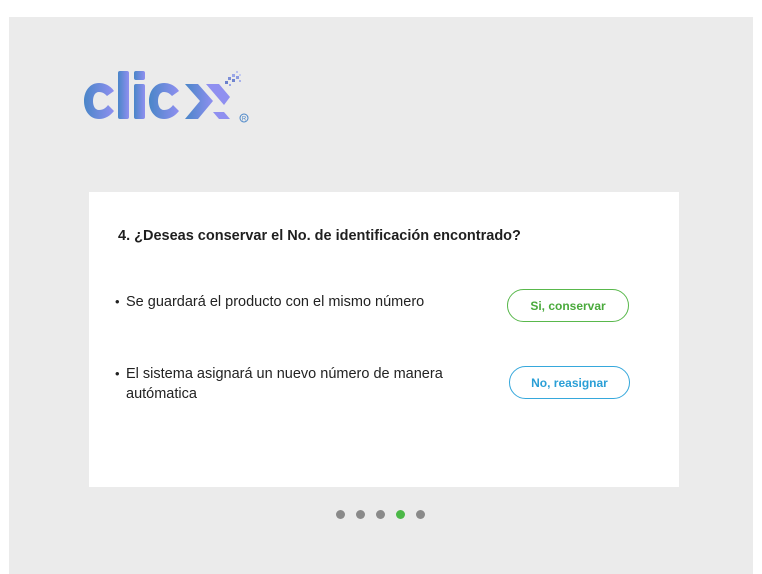  I want to click on pagination-dots, so click(380, 515).